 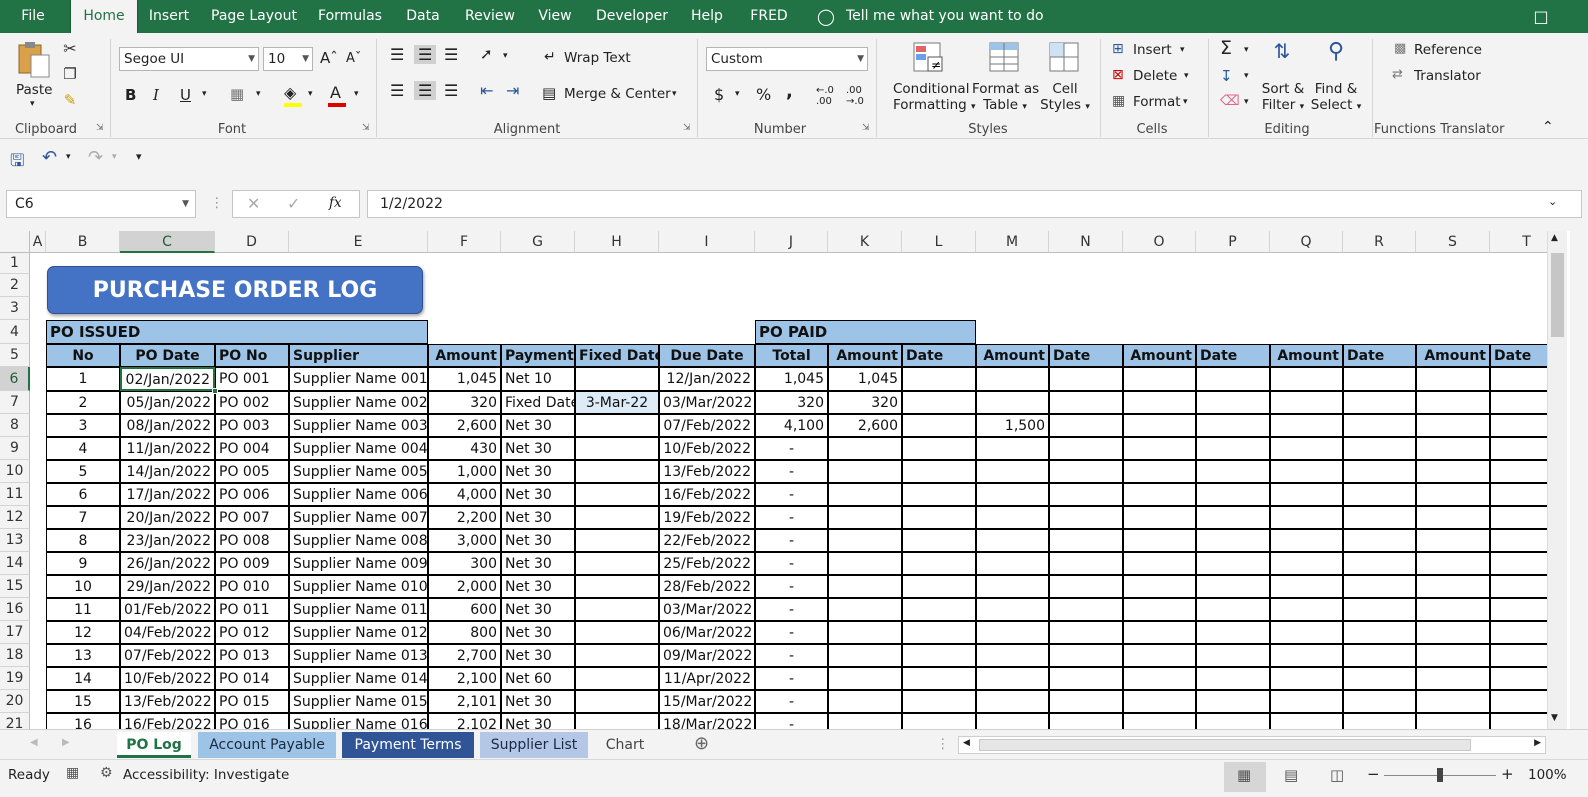 What do you see at coordinates (83, 494) in the screenshot?
I see `table-cell: 6` at bounding box center [83, 494].